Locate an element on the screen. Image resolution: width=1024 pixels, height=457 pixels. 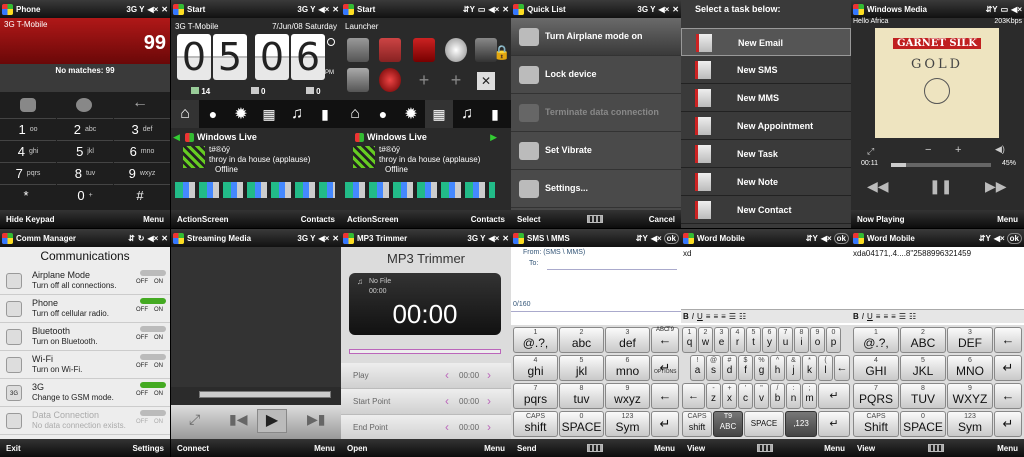
comm-item: Wi-Fi Turn on Wi-Fi. OFF ON is located at coordinates (85, 365).